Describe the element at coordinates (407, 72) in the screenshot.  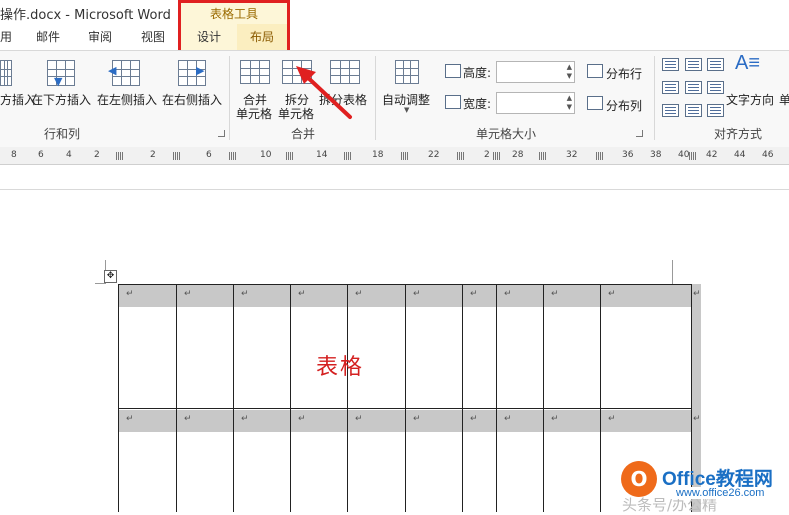
I see `autofit-icon` at that location.